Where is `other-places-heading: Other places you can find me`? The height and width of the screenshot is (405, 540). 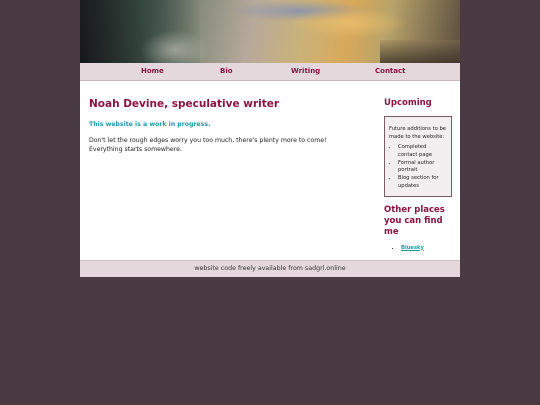 other-places-heading: Other places you can find me is located at coordinates (414, 220).